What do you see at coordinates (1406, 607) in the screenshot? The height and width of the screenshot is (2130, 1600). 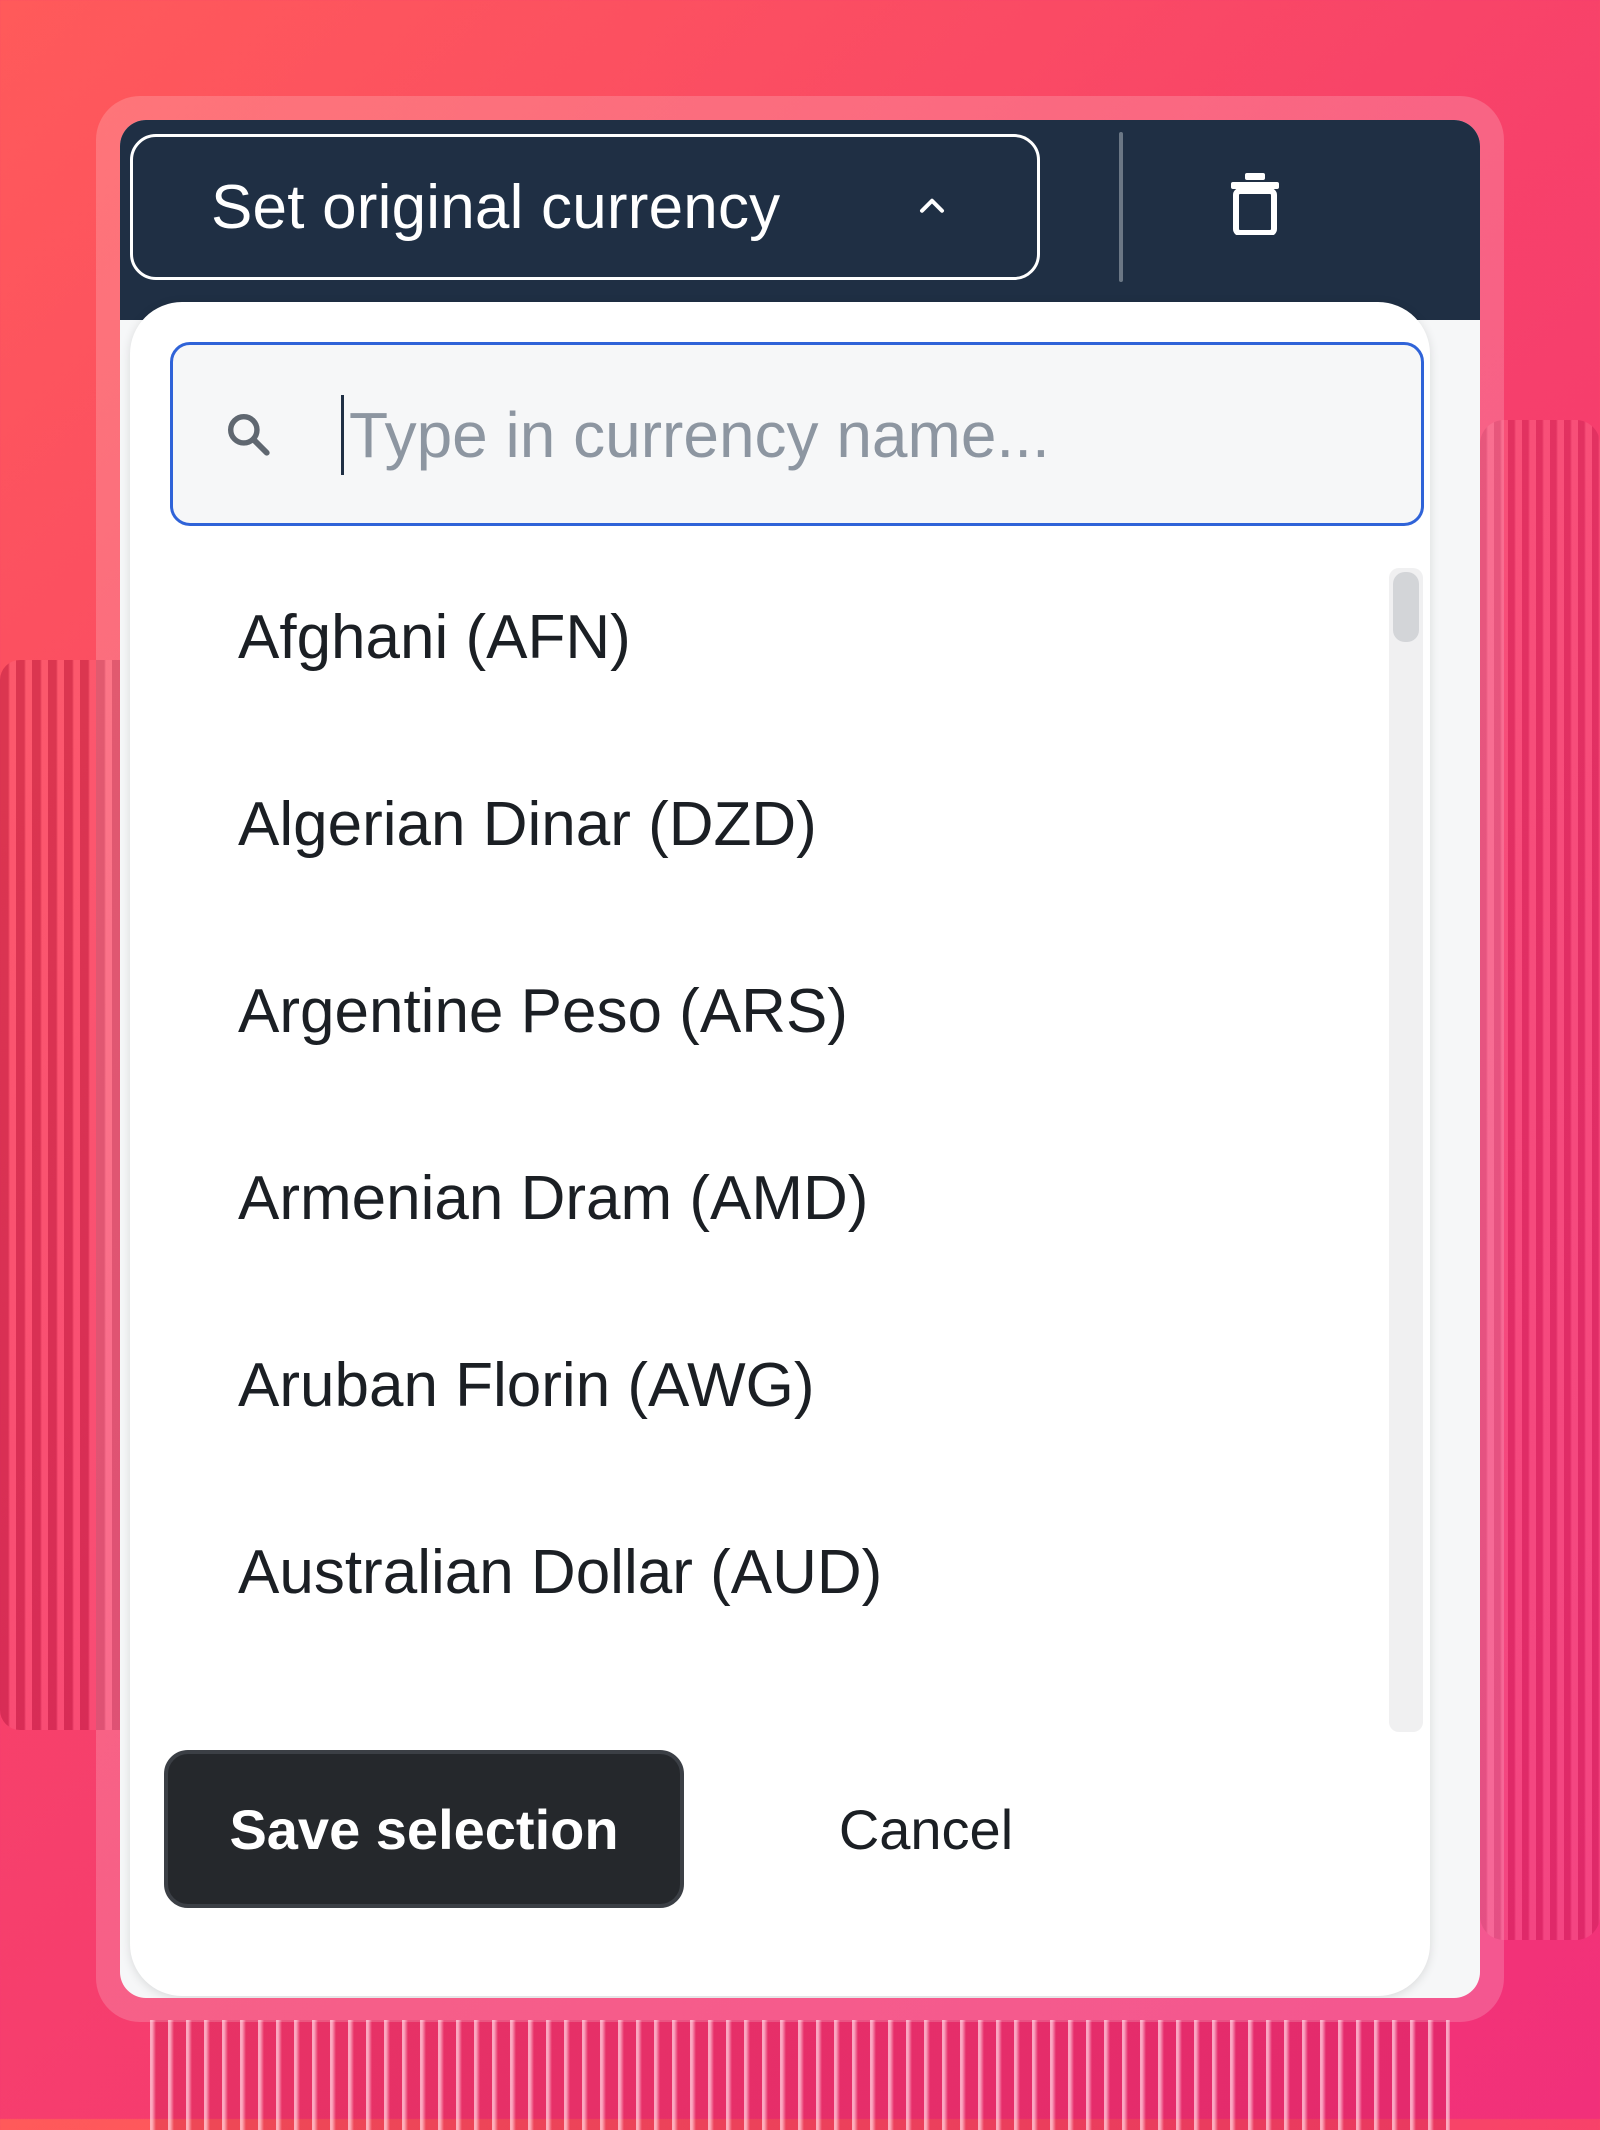 I see `list-scrollbar-thumb` at bounding box center [1406, 607].